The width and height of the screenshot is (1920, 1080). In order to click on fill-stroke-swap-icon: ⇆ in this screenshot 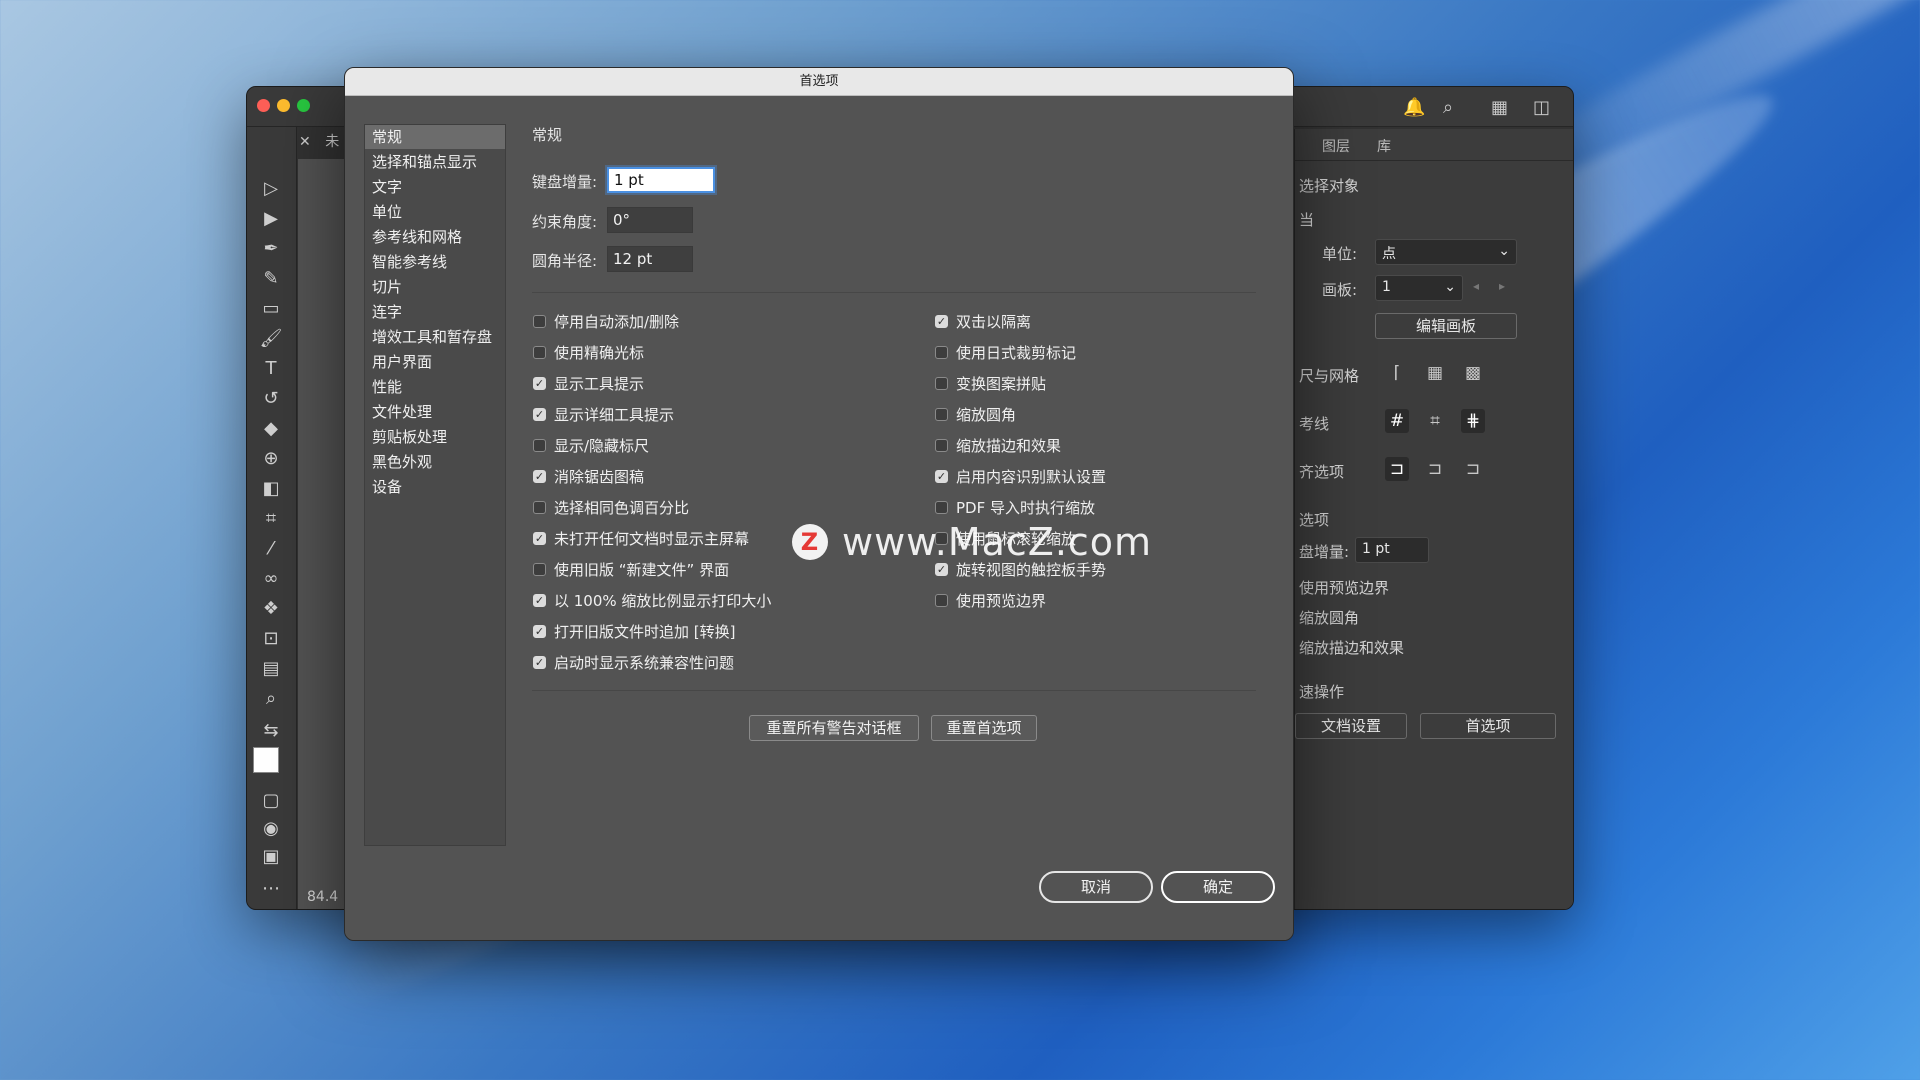, I will do `click(271, 731)`.